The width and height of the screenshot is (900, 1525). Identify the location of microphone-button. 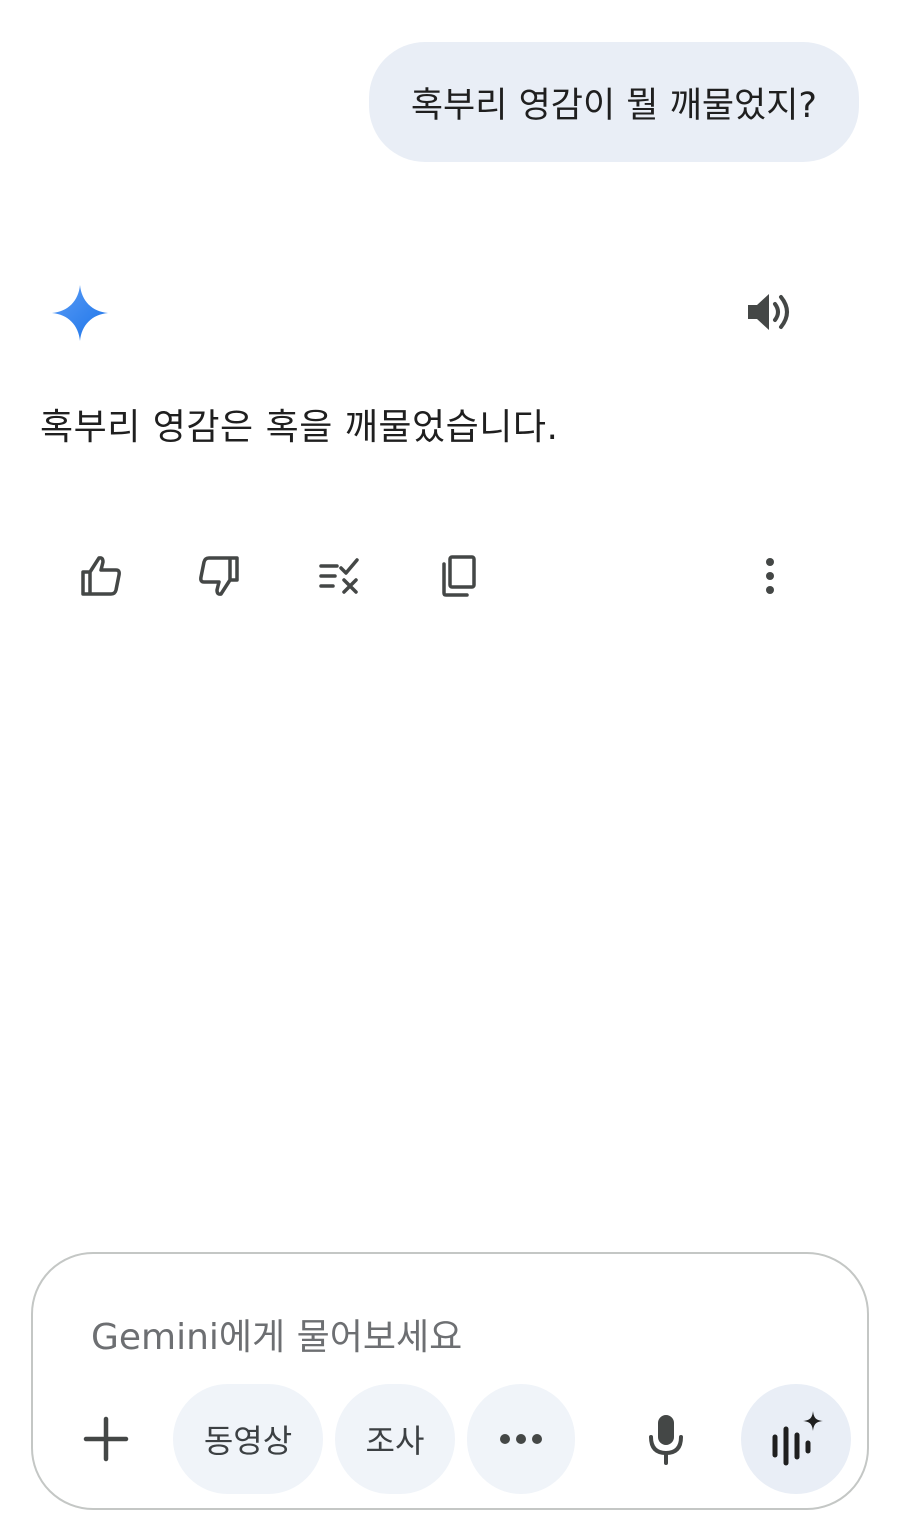
(666, 1439).